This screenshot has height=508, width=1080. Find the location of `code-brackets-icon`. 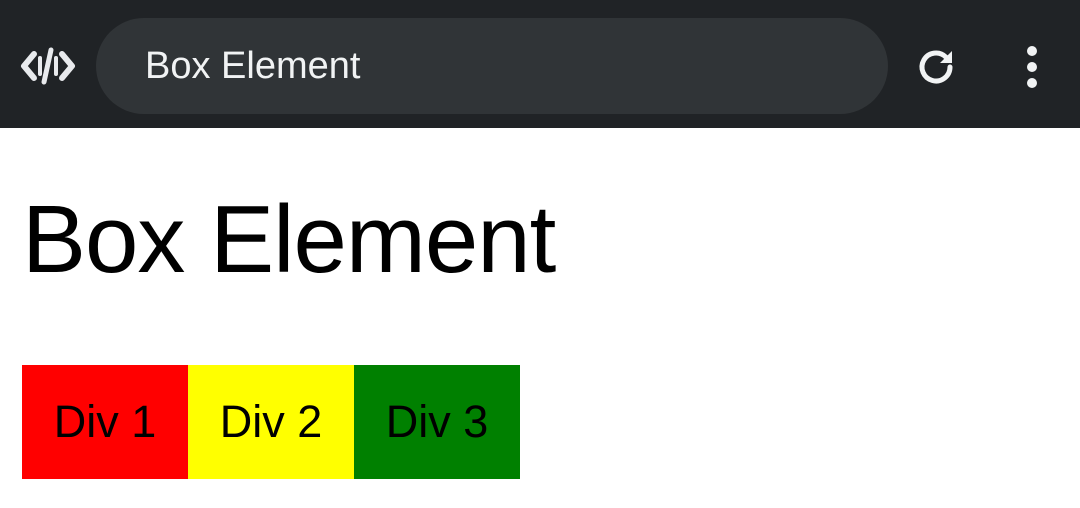

code-brackets-icon is located at coordinates (48, 66).